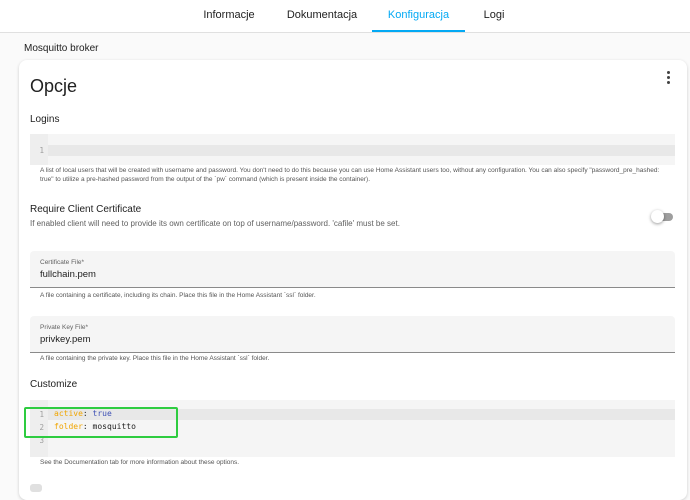  What do you see at coordinates (41, 150) in the screenshot?
I see `line-number: 1` at bounding box center [41, 150].